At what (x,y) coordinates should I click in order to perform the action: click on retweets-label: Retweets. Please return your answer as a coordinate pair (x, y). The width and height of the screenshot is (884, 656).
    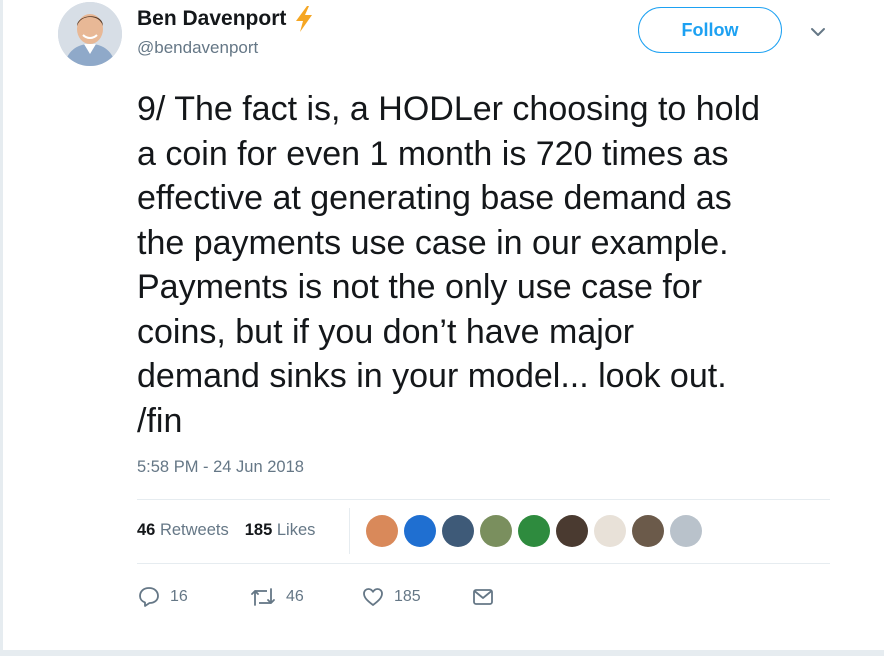
    Looking at the image, I should click on (194, 530).